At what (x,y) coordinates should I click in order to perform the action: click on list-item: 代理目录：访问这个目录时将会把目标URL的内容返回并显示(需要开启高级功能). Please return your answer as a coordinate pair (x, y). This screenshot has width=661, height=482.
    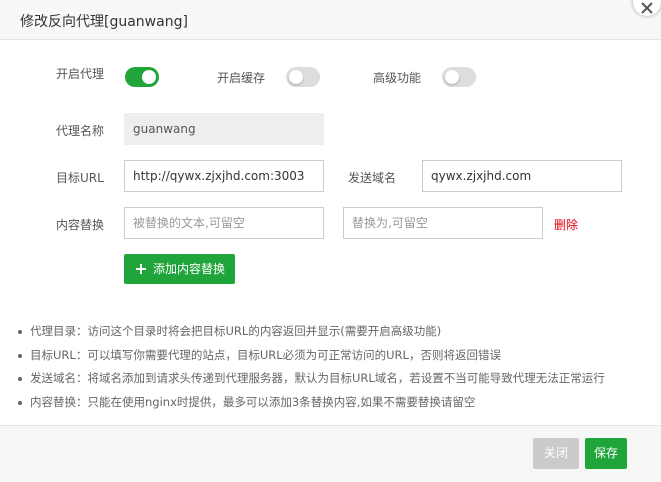
    Looking at the image, I should click on (311, 332).